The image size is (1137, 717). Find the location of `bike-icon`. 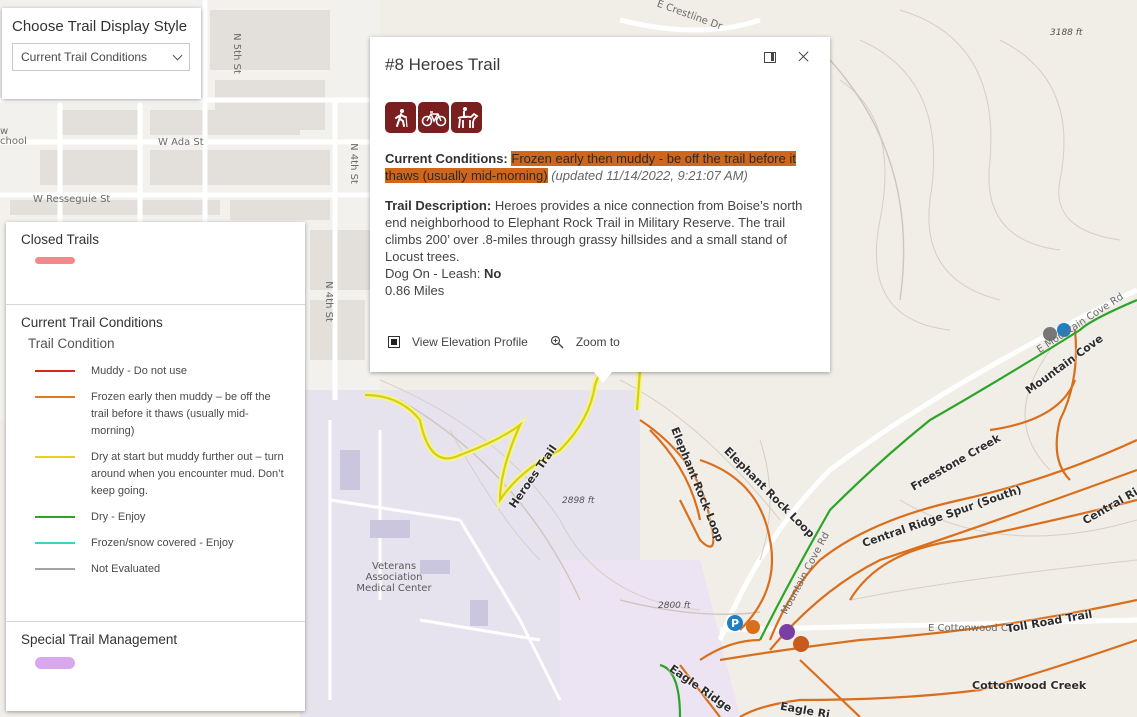

bike-icon is located at coordinates (433, 117).